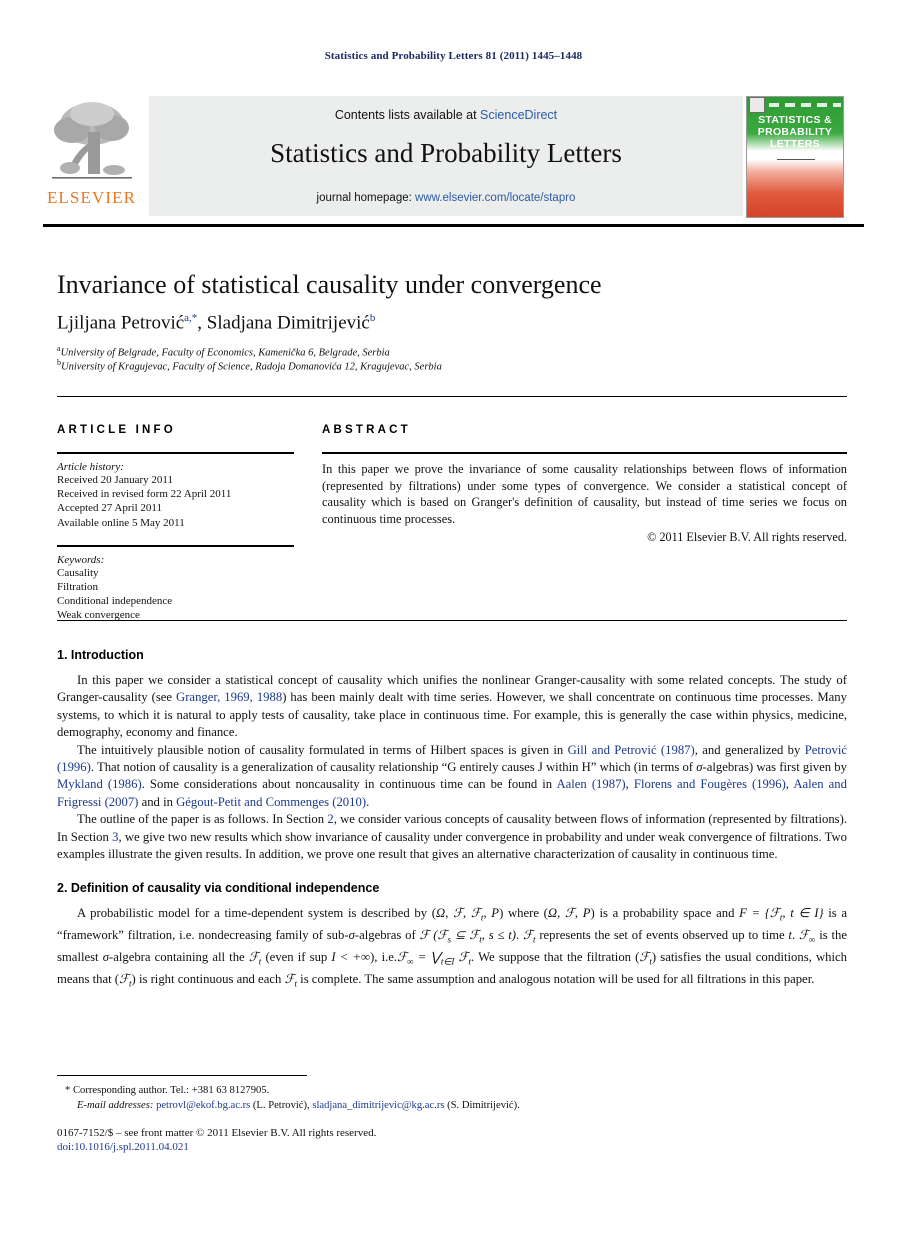 This screenshot has width=907, height=1238. What do you see at coordinates (452, 396) in the screenshot?
I see `title-block-rule` at bounding box center [452, 396].